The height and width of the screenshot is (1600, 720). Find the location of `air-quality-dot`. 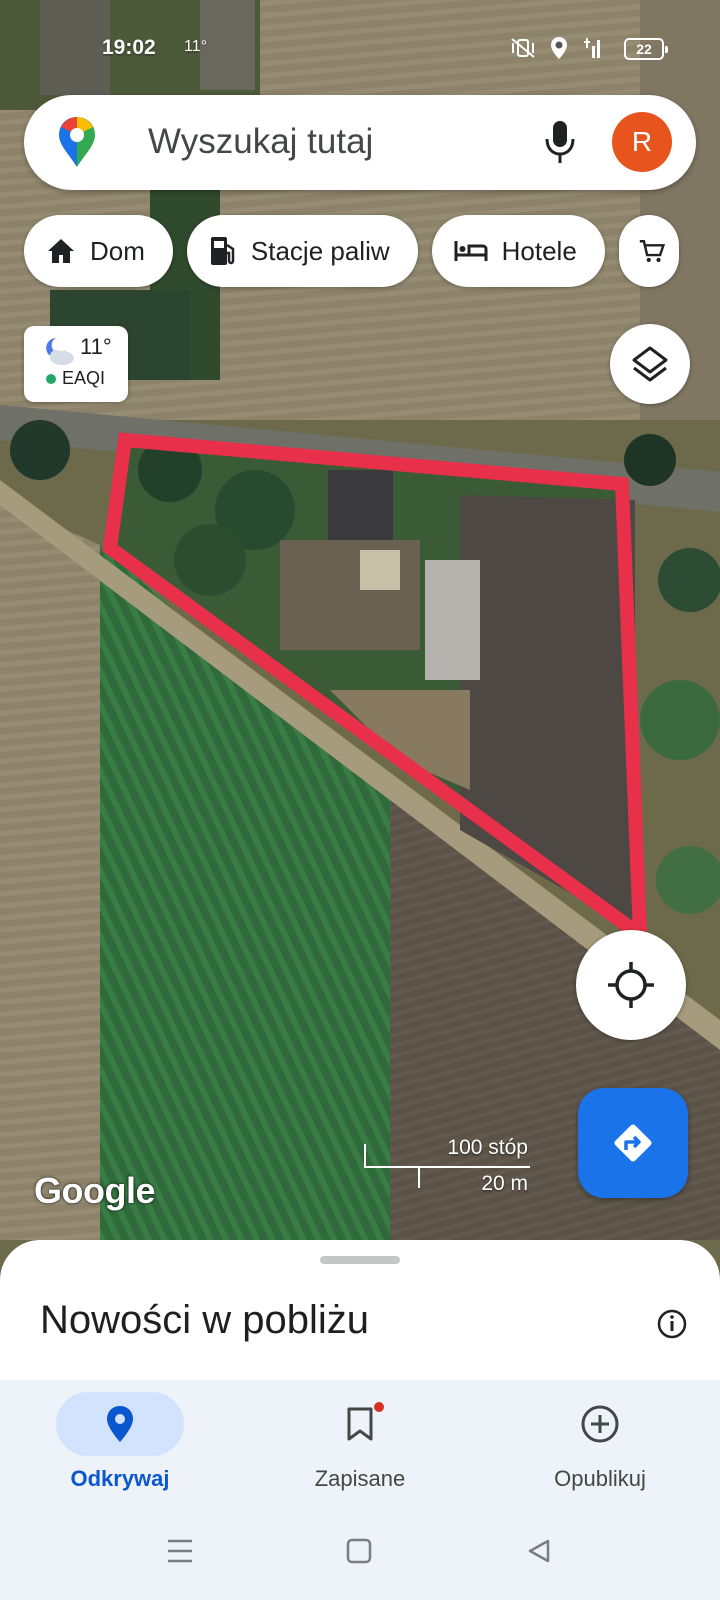

air-quality-dot is located at coordinates (51, 379).